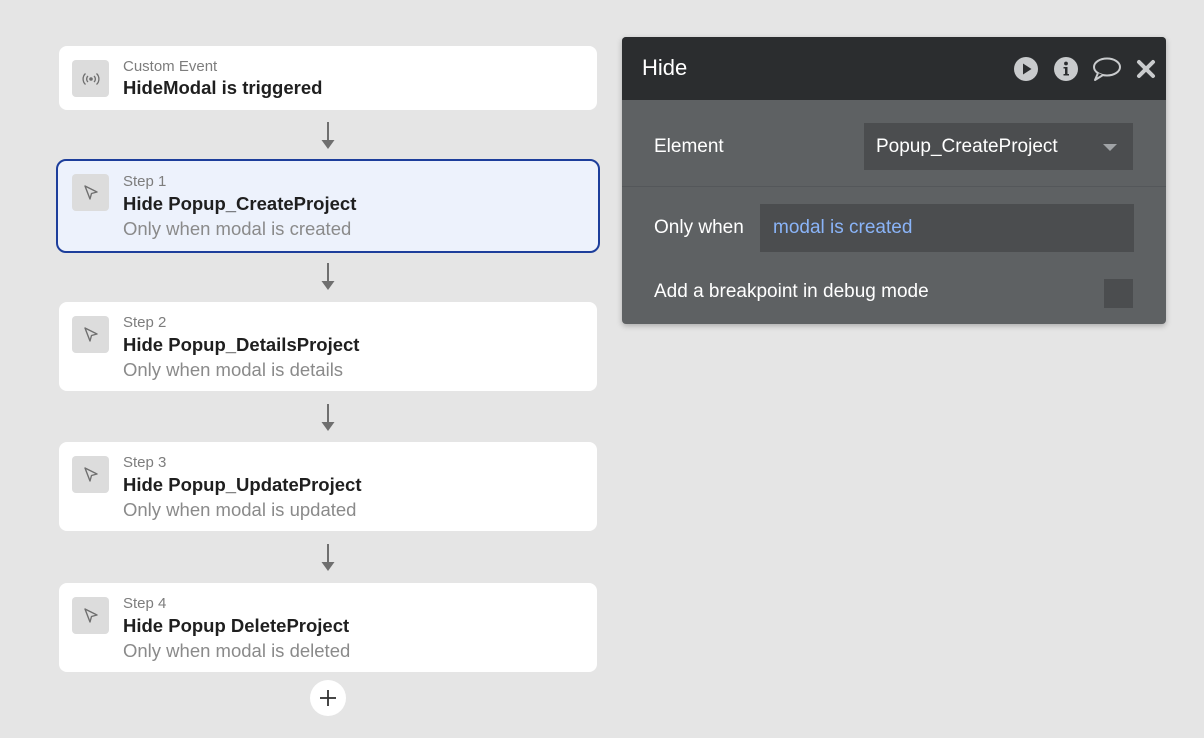 Image resolution: width=1204 pixels, height=738 pixels. Describe the element at coordinates (240, 203) in the screenshot. I see `step-title: Hide Popup_CreateProject` at that location.